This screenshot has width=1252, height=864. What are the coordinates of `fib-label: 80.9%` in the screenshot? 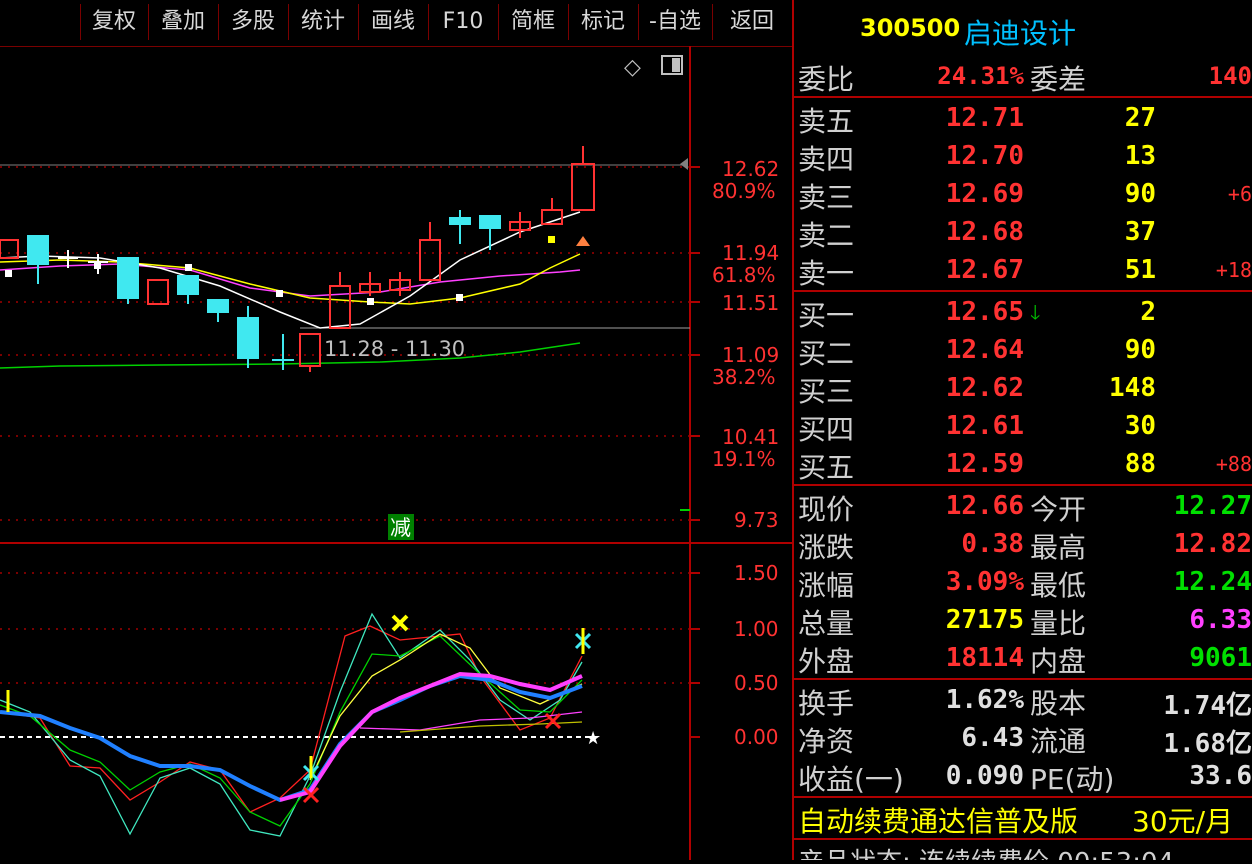 It's located at (744, 191).